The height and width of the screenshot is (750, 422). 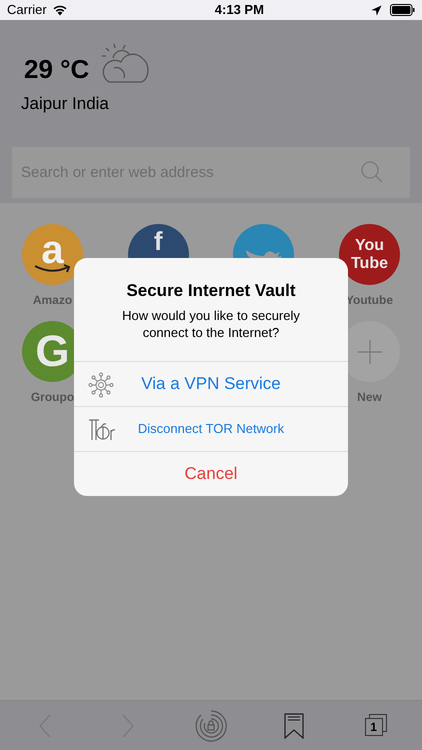 I want to click on tabs-button: 1, so click(x=376, y=726).